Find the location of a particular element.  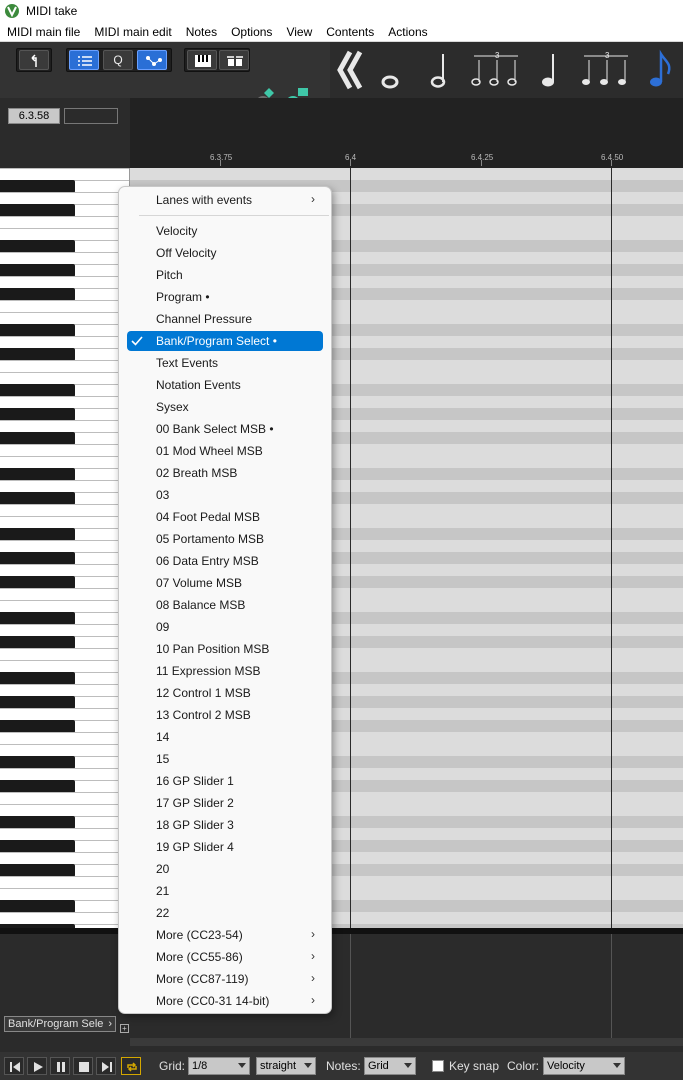

menu-item: 20 is located at coordinates (225, 869).